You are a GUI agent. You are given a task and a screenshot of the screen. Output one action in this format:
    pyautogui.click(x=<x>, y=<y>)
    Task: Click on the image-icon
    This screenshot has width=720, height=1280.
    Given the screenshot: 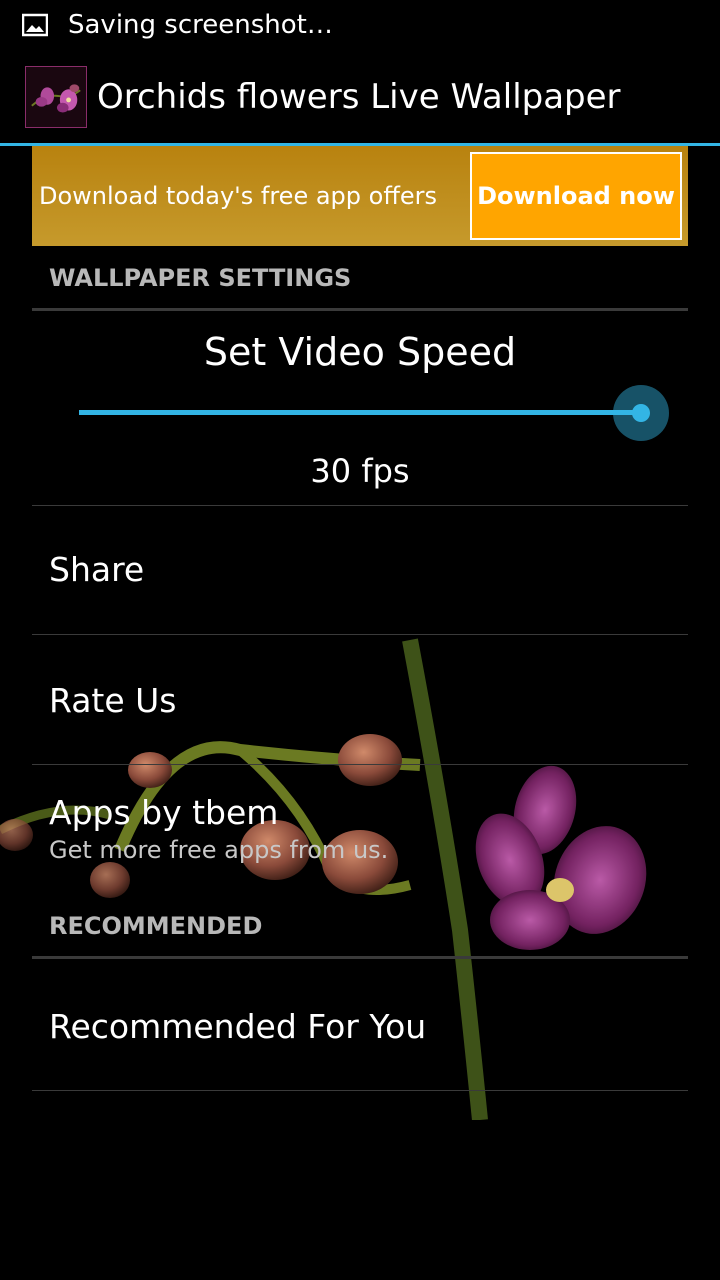 What is the action you would take?
    pyautogui.click(x=35, y=25)
    